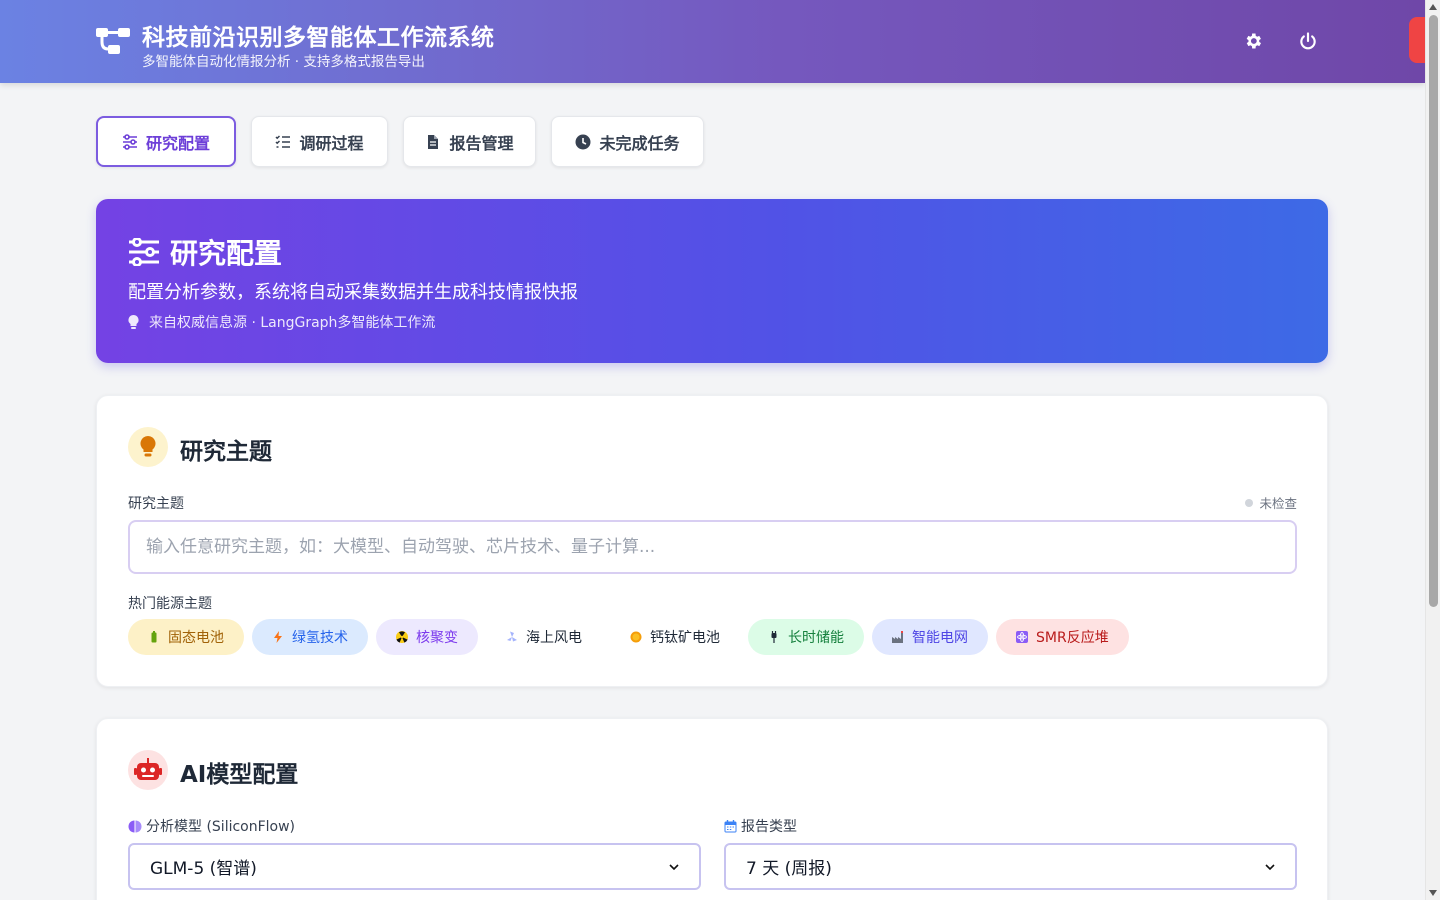 This screenshot has height=900, width=1440. I want to click on model-field-label: 分析模型 (SiliconFlow), so click(211, 826).